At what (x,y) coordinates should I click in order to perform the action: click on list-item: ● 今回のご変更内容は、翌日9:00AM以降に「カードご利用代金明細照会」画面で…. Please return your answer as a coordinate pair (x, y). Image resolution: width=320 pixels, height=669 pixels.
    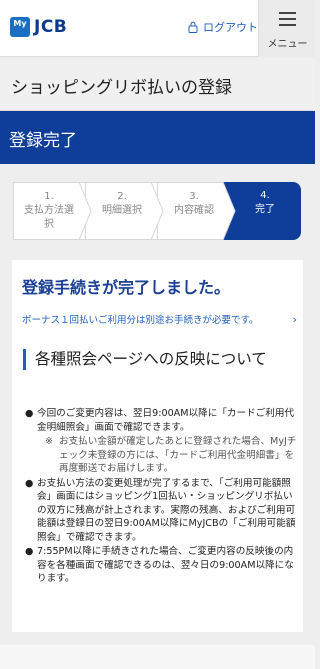
    Looking at the image, I should click on (161, 441).